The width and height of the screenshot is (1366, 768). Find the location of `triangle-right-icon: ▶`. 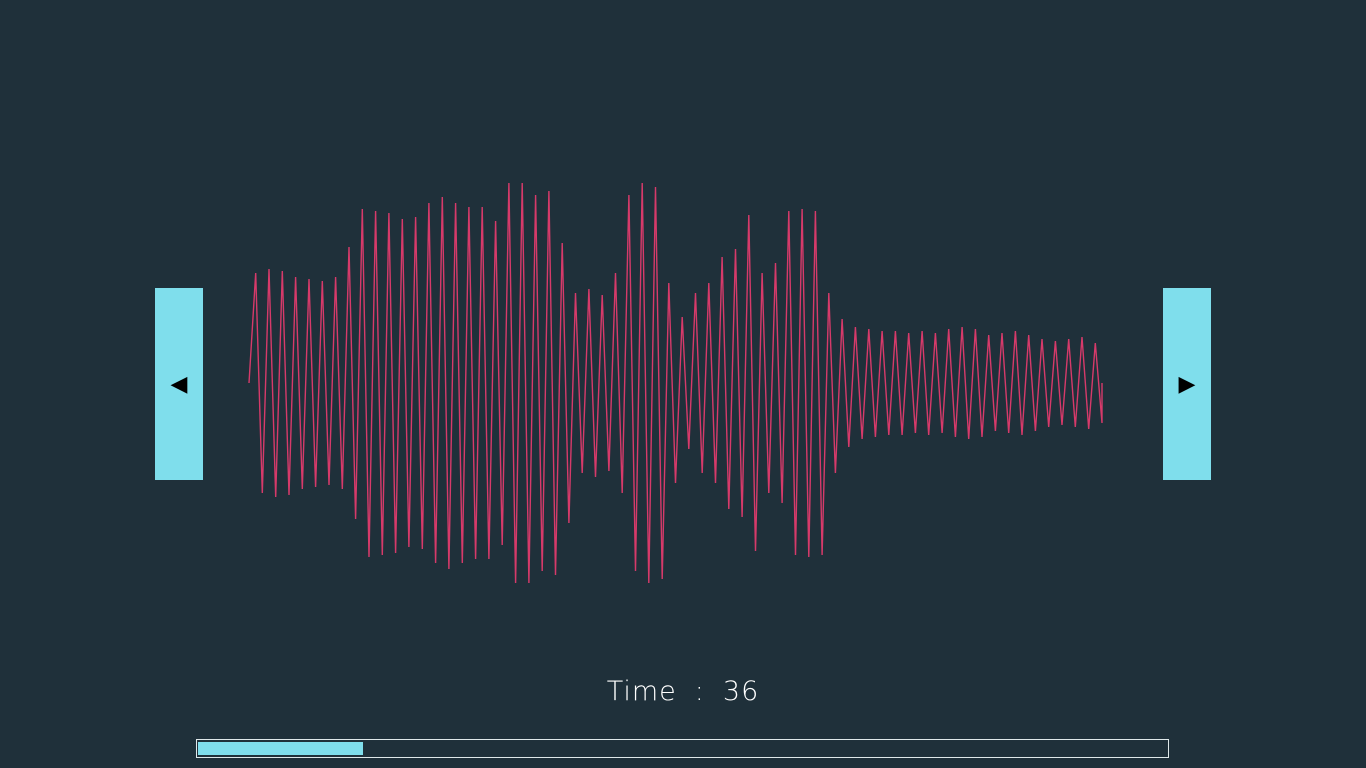

triangle-right-icon: ▶ is located at coordinates (1187, 383).